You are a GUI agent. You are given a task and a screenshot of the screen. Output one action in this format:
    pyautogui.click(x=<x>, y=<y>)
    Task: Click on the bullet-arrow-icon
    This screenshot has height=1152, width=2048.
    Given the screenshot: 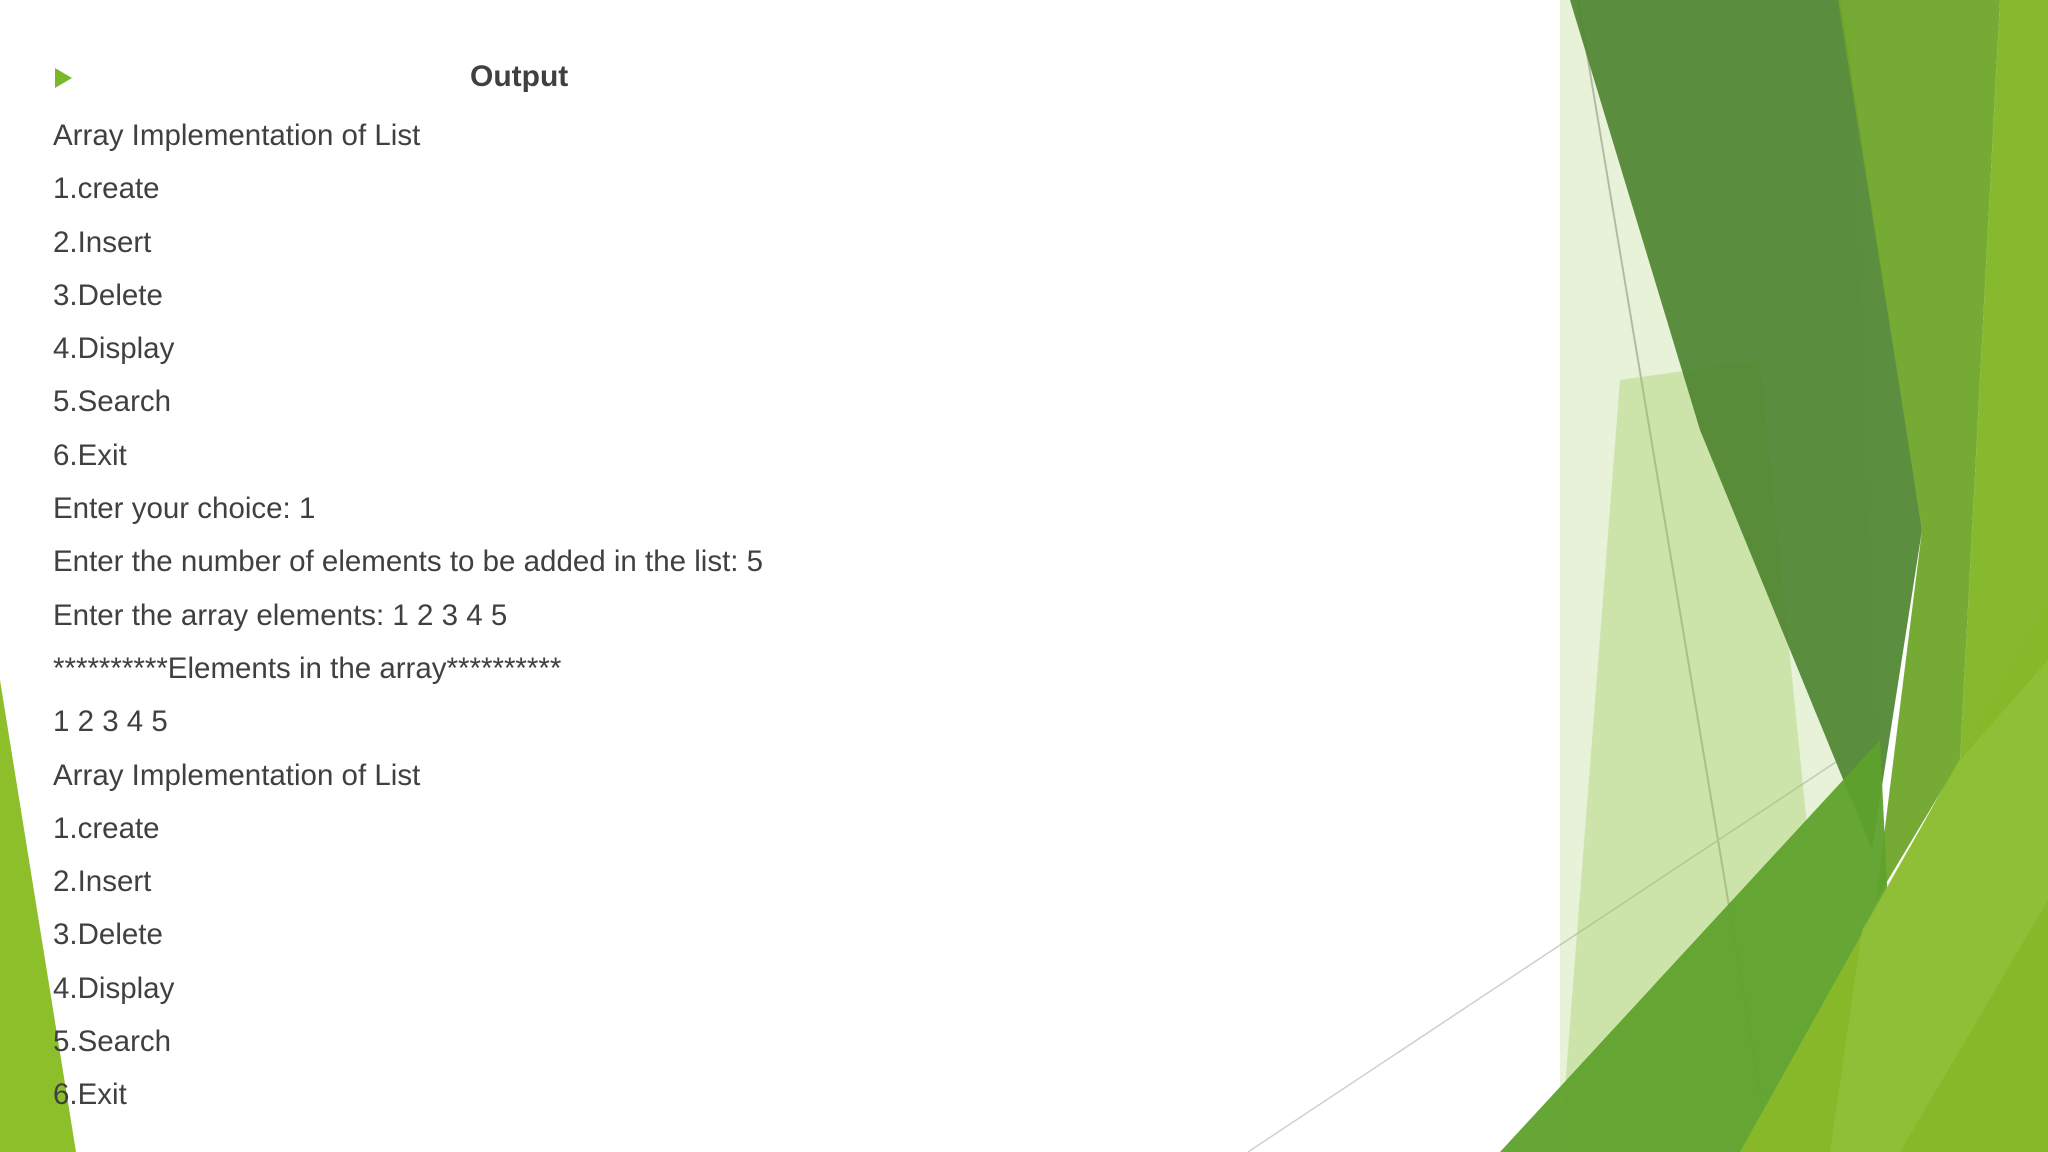 What is the action you would take?
    pyautogui.click(x=63, y=78)
    